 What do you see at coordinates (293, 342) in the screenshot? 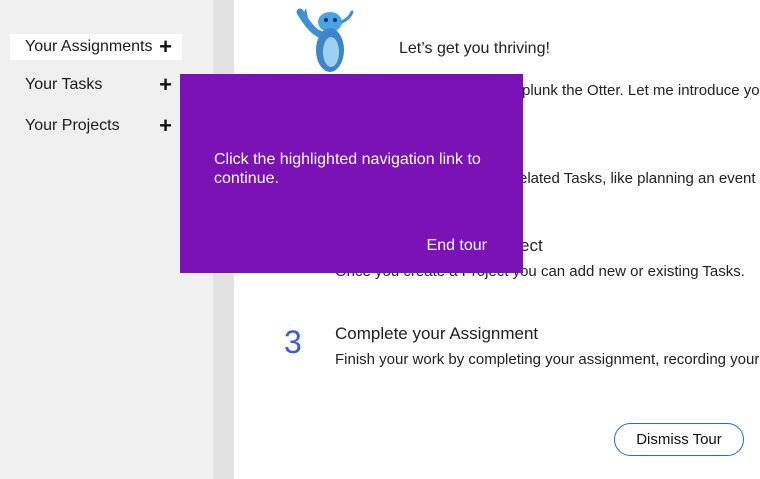
I see `step3-number: 3` at bounding box center [293, 342].